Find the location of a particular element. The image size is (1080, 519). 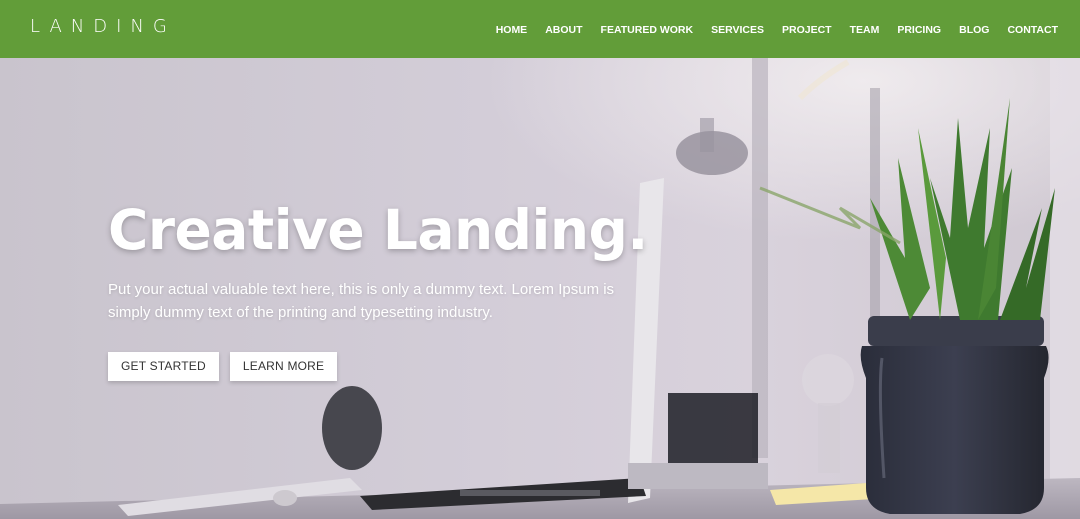

nav-item-services: SERVICES is located at coordinates (737, 30).